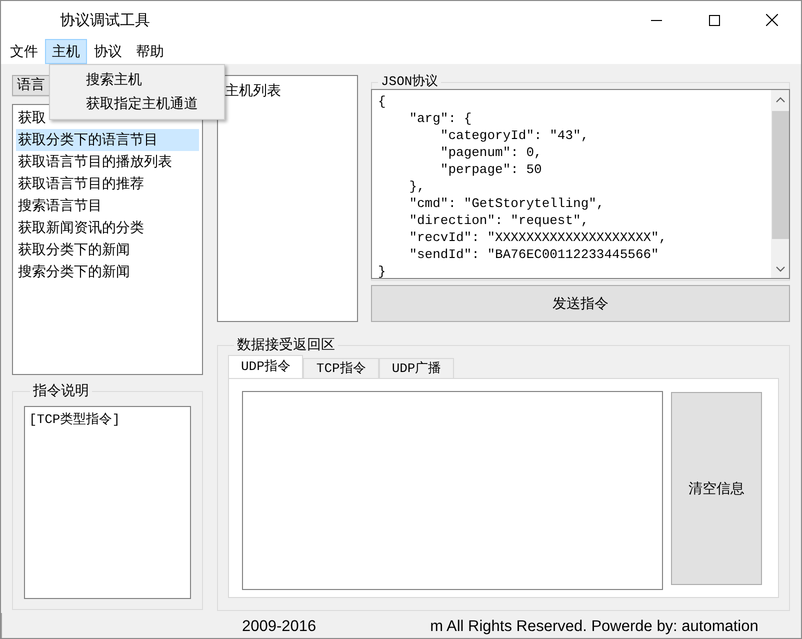 The image size is (802, 639). What do you see at coordinates (780, 175) in the screenshot?
I see `scrollbar-thumb` at bounding box center [780, 175].